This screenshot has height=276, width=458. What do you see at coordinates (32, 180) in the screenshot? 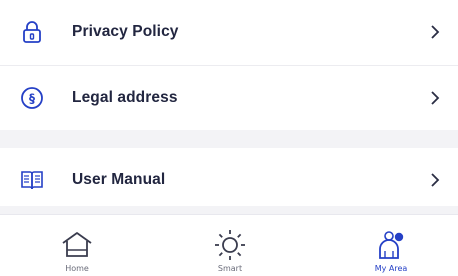
I see `book-icon` at bounding box center [32, 180].